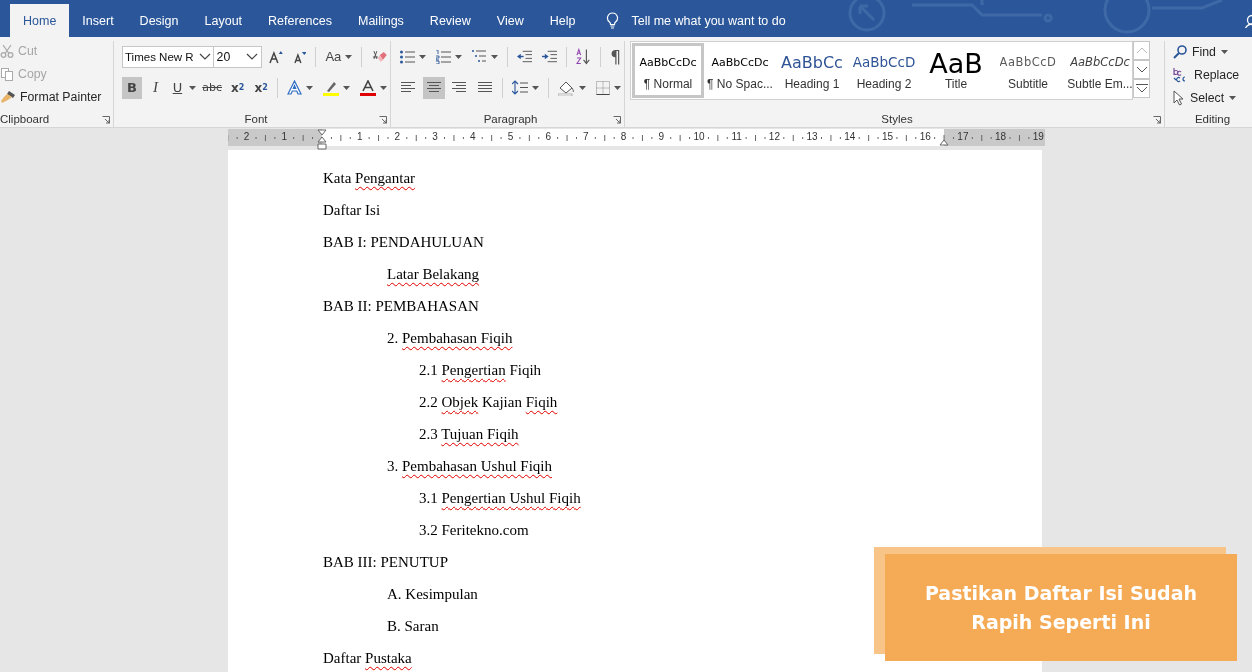 This screenshot has height=672, width=1252. I want to click on ruler-number: 10, so click(699, 136).